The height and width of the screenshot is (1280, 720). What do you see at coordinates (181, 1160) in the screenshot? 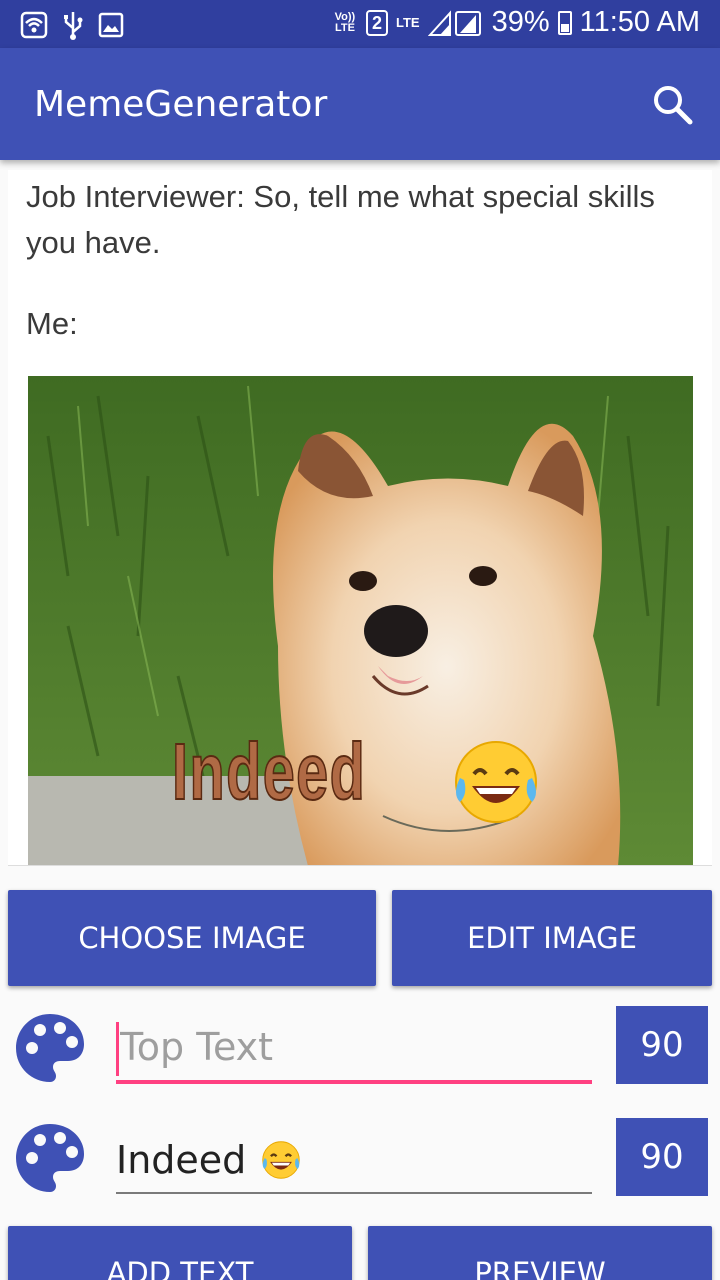
I see `bottom-text-label: Indeed` at bounding box center [181, 1160].